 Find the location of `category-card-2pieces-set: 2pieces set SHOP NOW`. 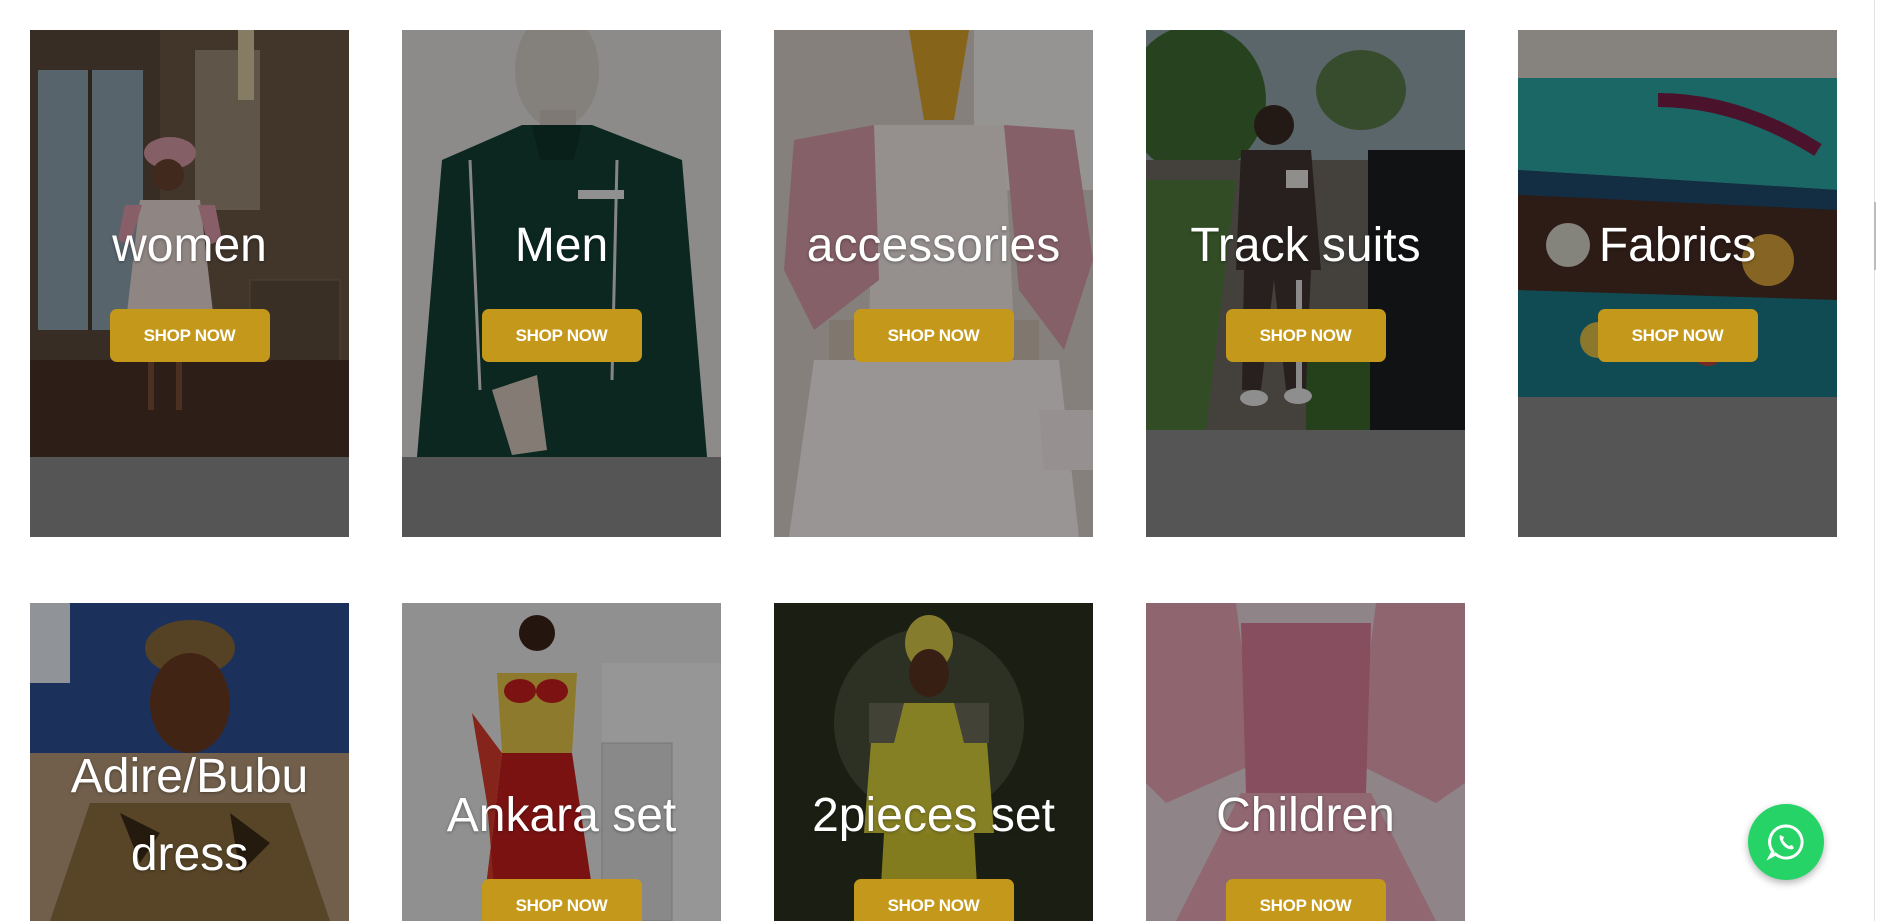

category-card-2pieces-set: 2pieces set SHOP NOW is located at coordinates (933, 762).